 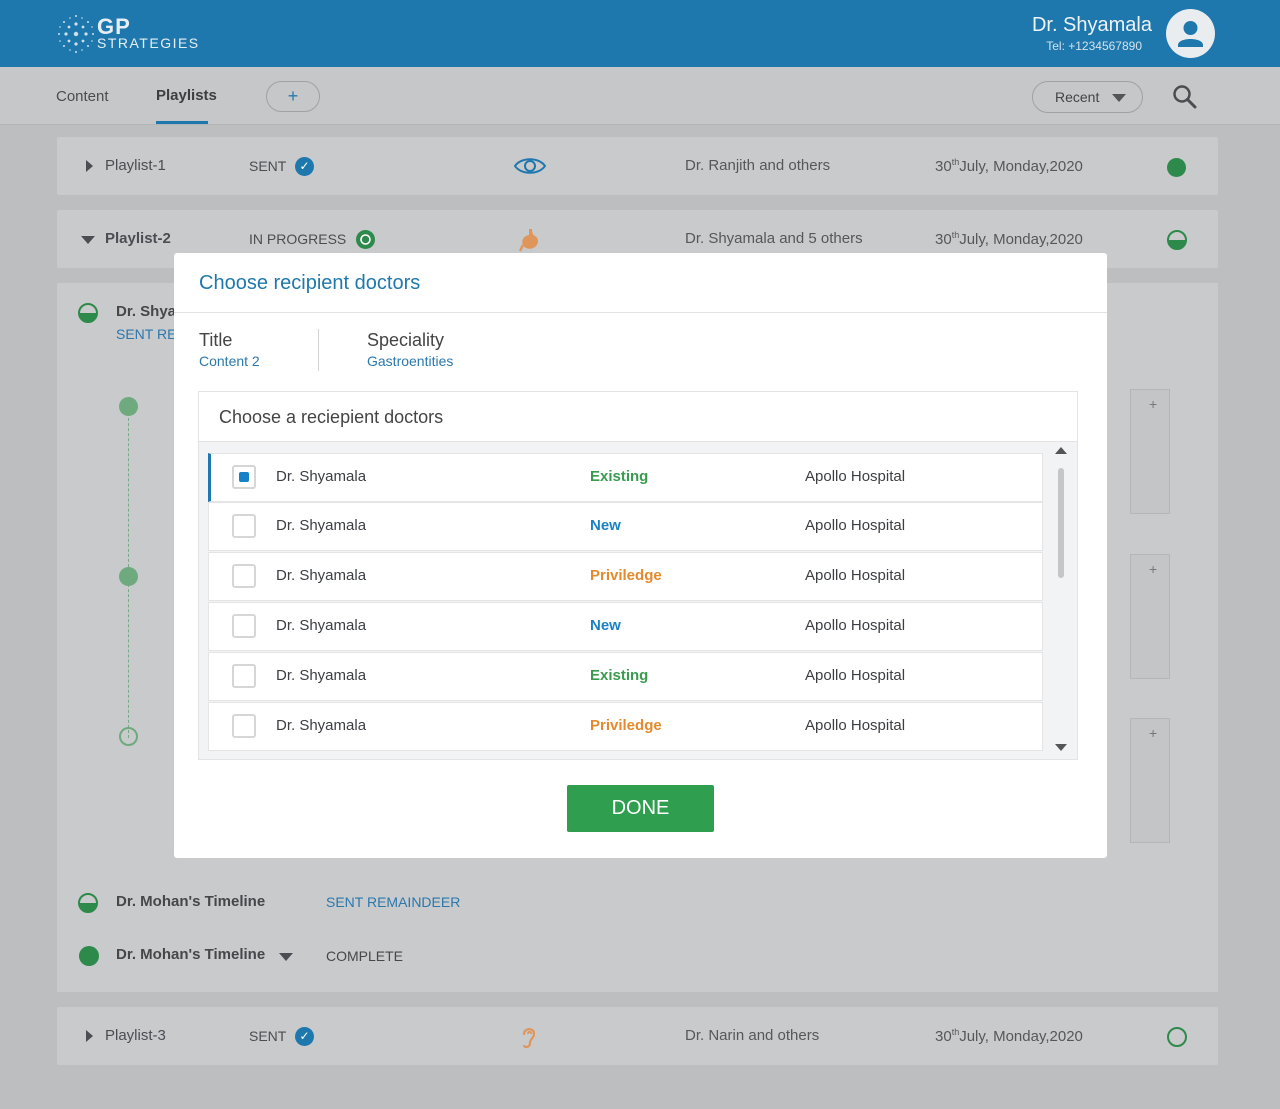 What do you see at coordinates (298, 239) in the screenshot?
I see `playlist-status: IN PROGRESS` at bounding box center [298, 239].